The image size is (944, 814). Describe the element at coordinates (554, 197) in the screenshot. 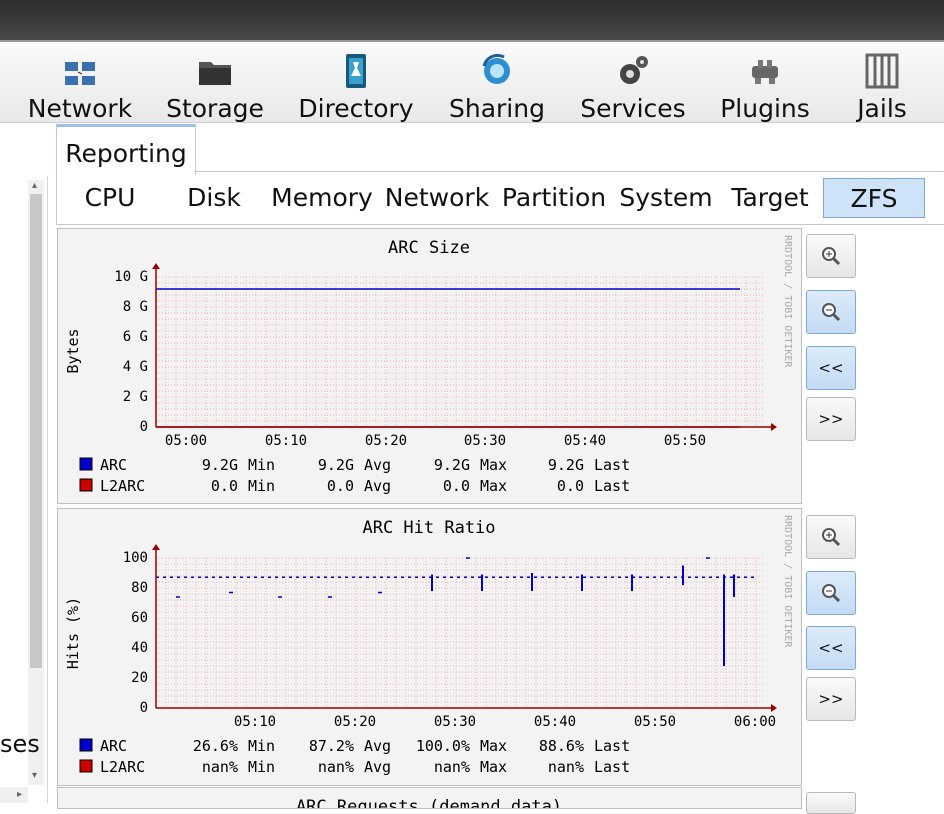

I see `subtab-partition: Partition` at that location.